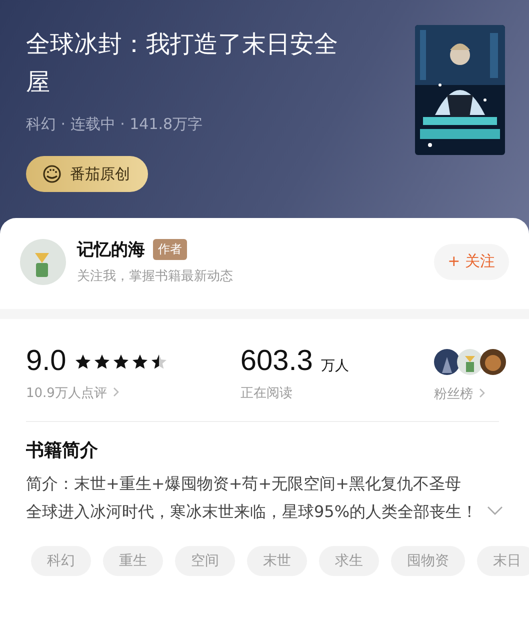  What do you see at coordinates (252, 512) in the screenshot?
I see `intro-text: 全球进入冰河时代，寒冰末世来临，星球95%的人类全部丧生！` at bounding box center [252, 512].